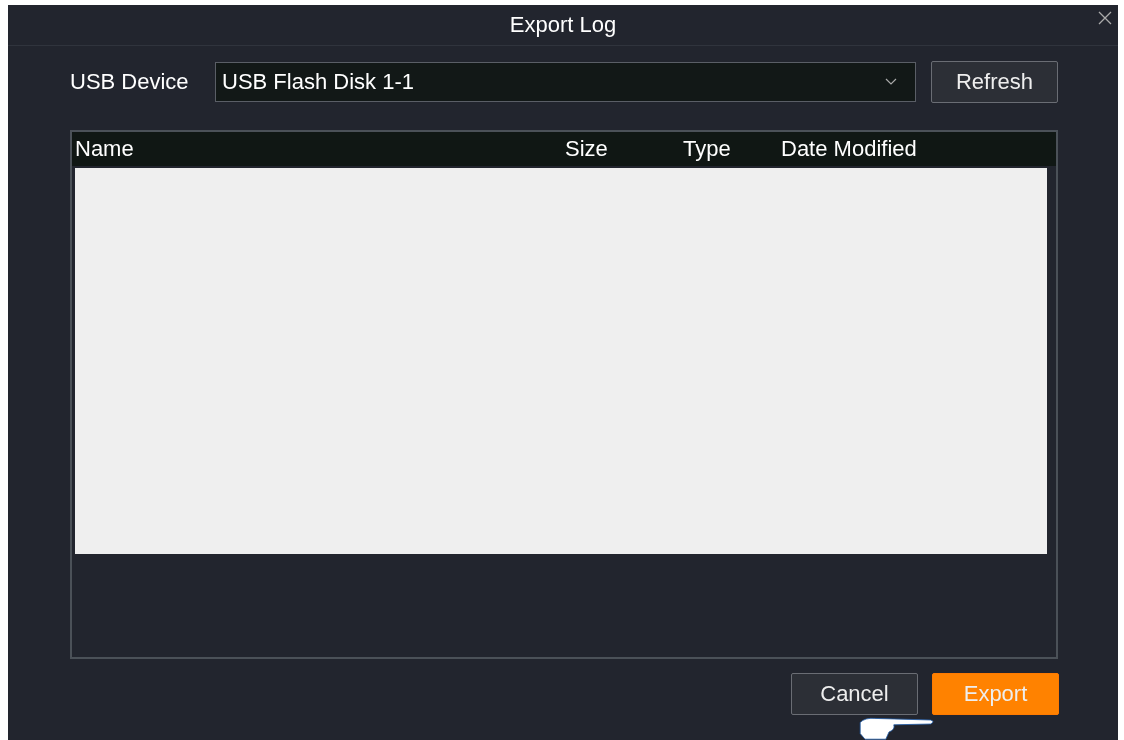  Describe the element at coordinates (565, 82) in the screenshot. I see `usb-device-dropdown: USB Flash Disk 1-1` at that location.